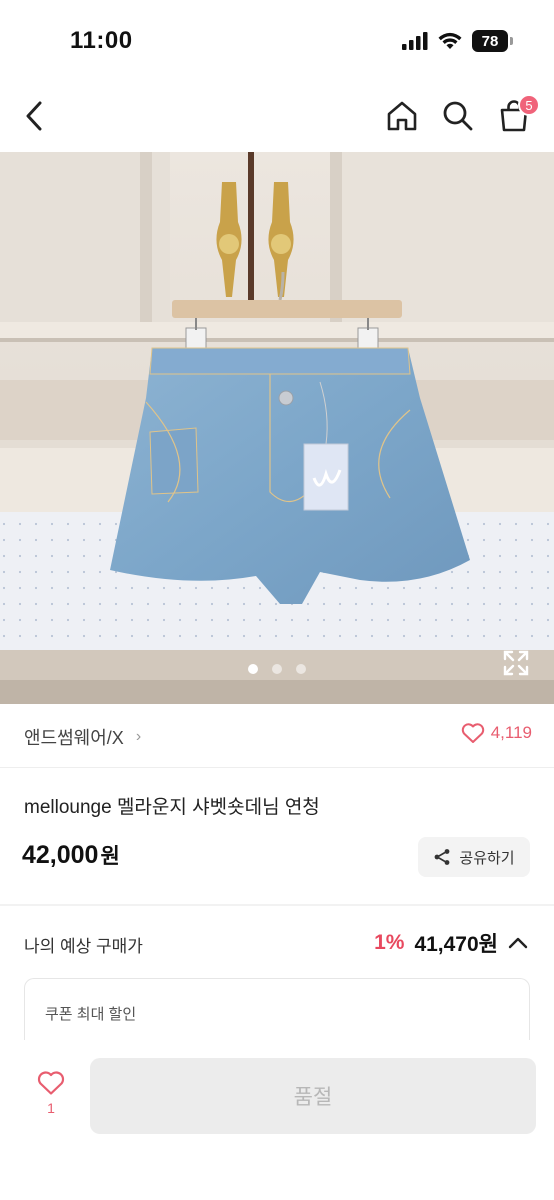  What do you see at coordinates (277, 942) in the screenshot?
I see `estimated-price-row: 나의 예상 구매가 1% 41,470원` at bounding box center [277, 942].